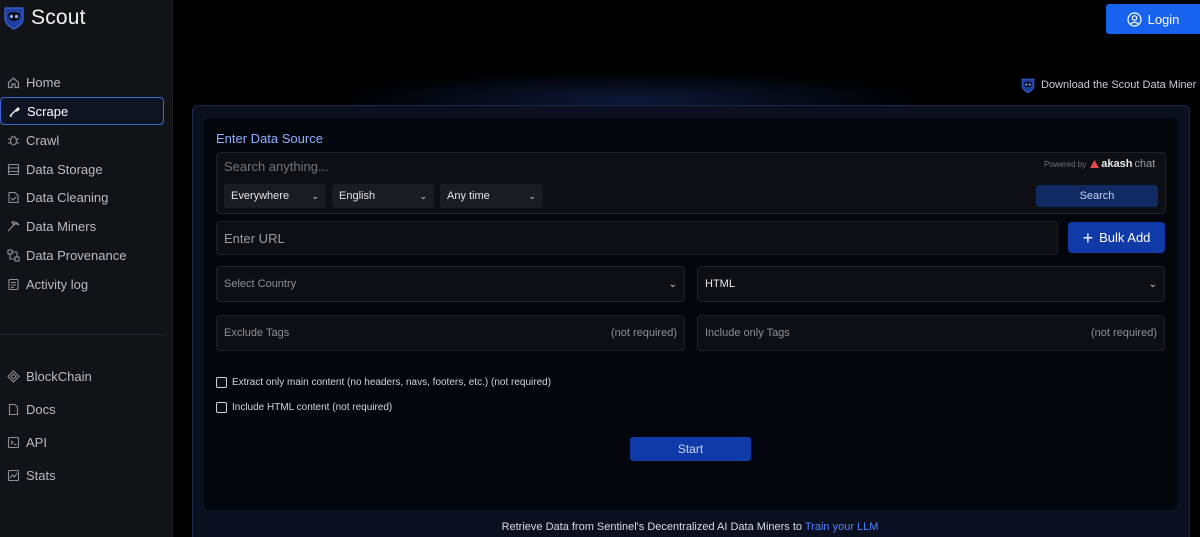  What do you see at coordinates (383, 196) in the screenshot?
I see `language-dropdown: English ⌄` at bounding box center [383, 196].